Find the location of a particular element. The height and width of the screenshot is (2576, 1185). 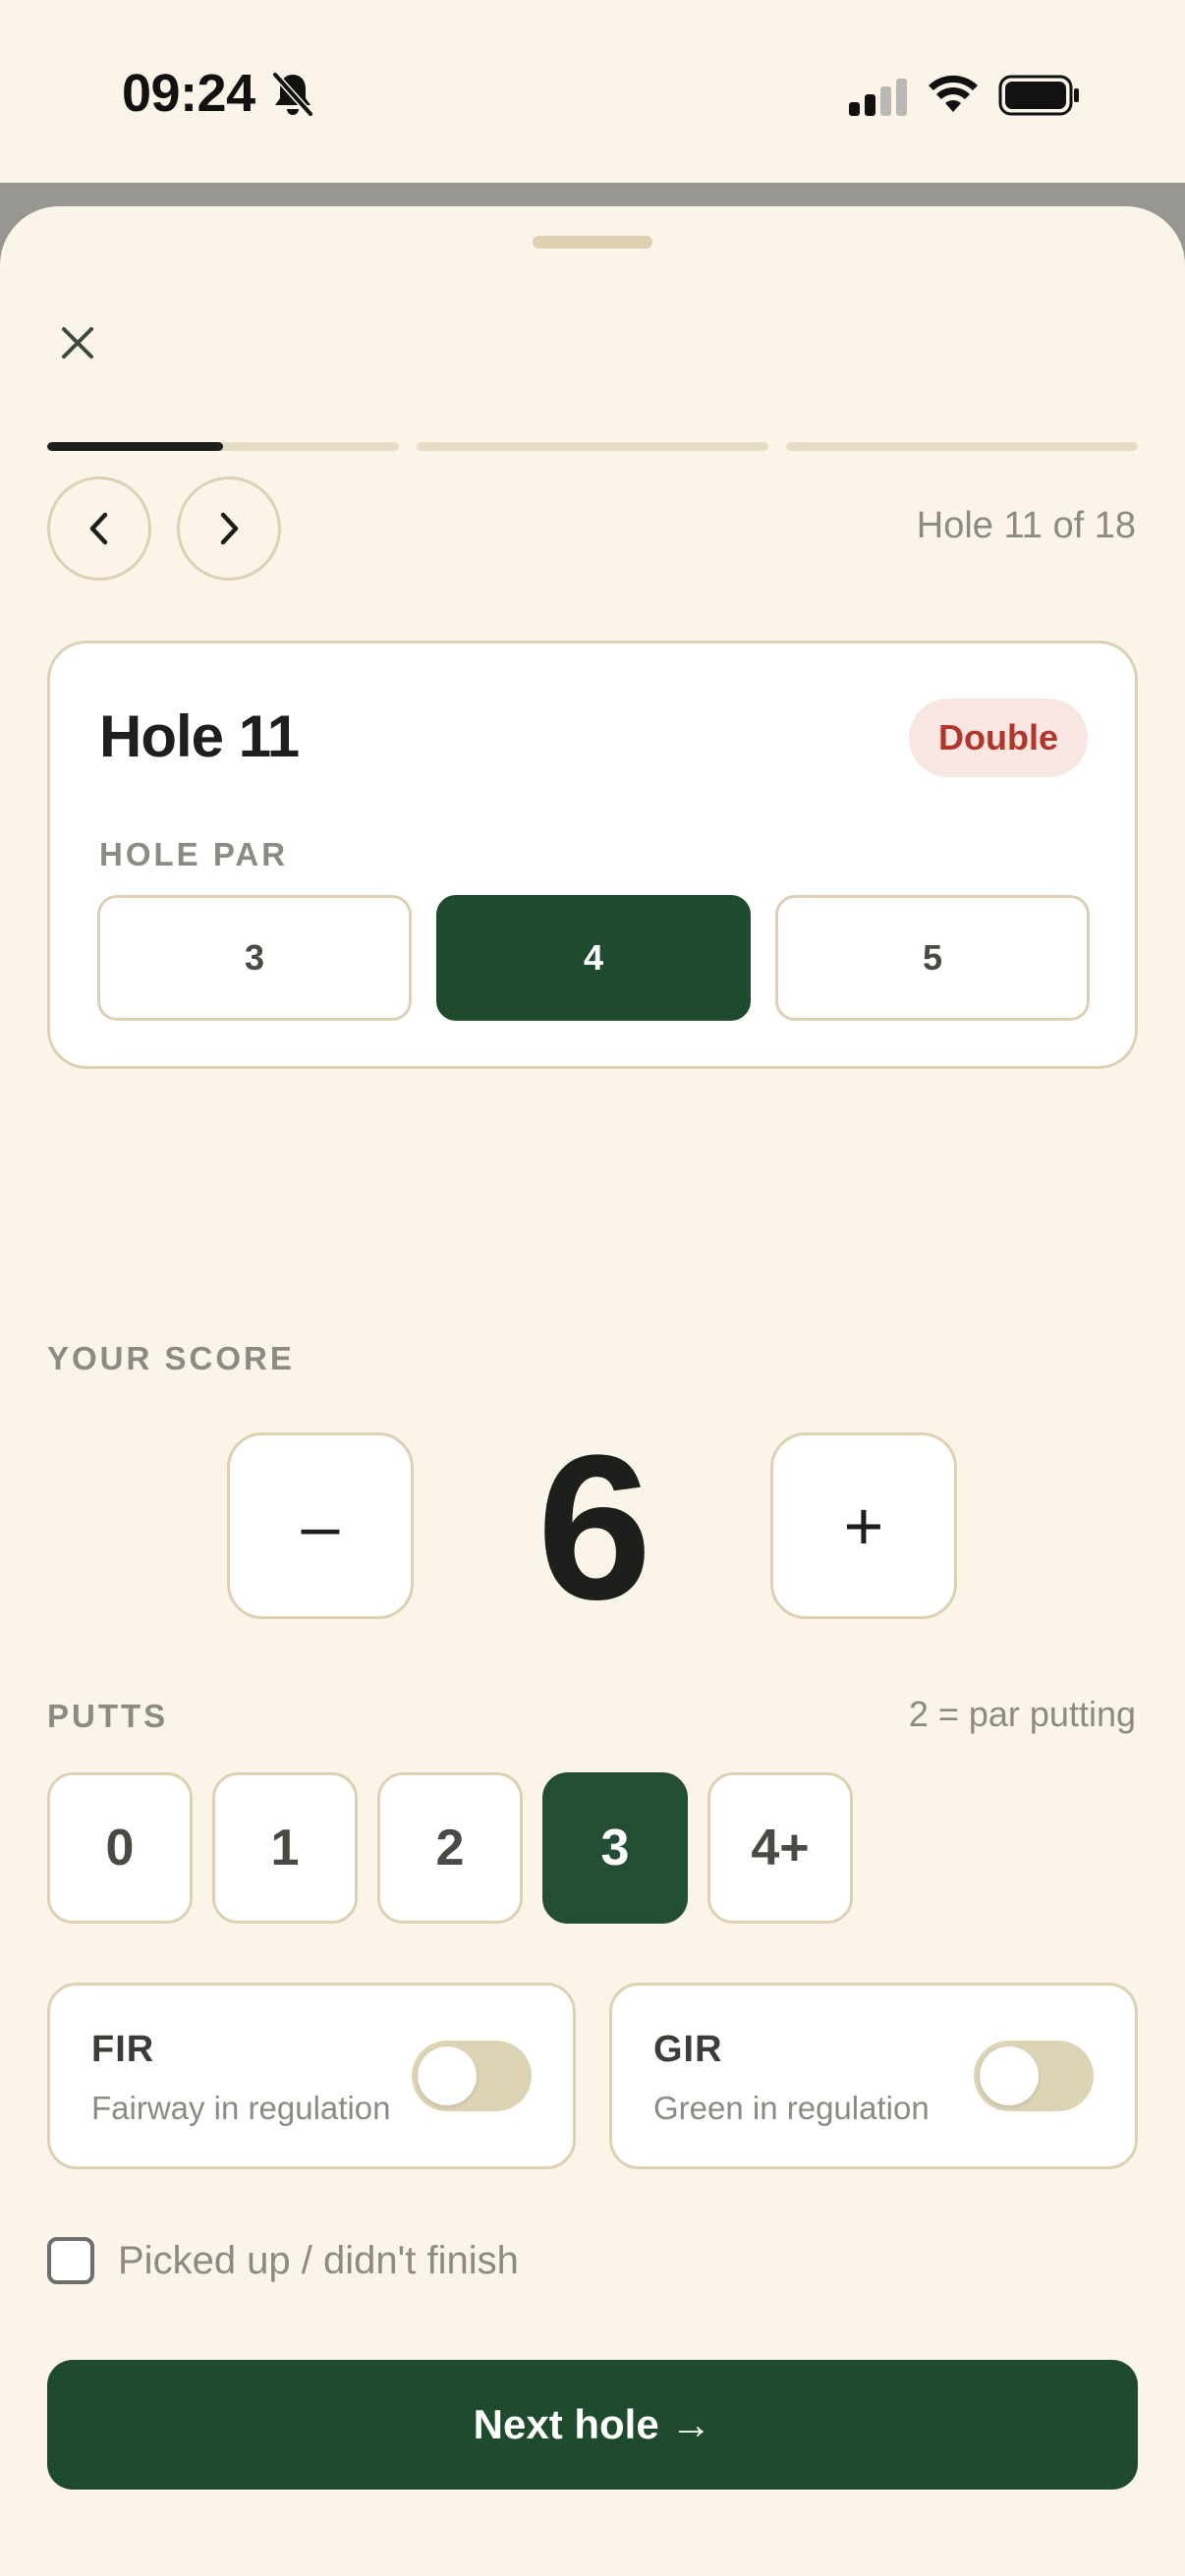

battery-icon is located at coordinates (1038, 95).